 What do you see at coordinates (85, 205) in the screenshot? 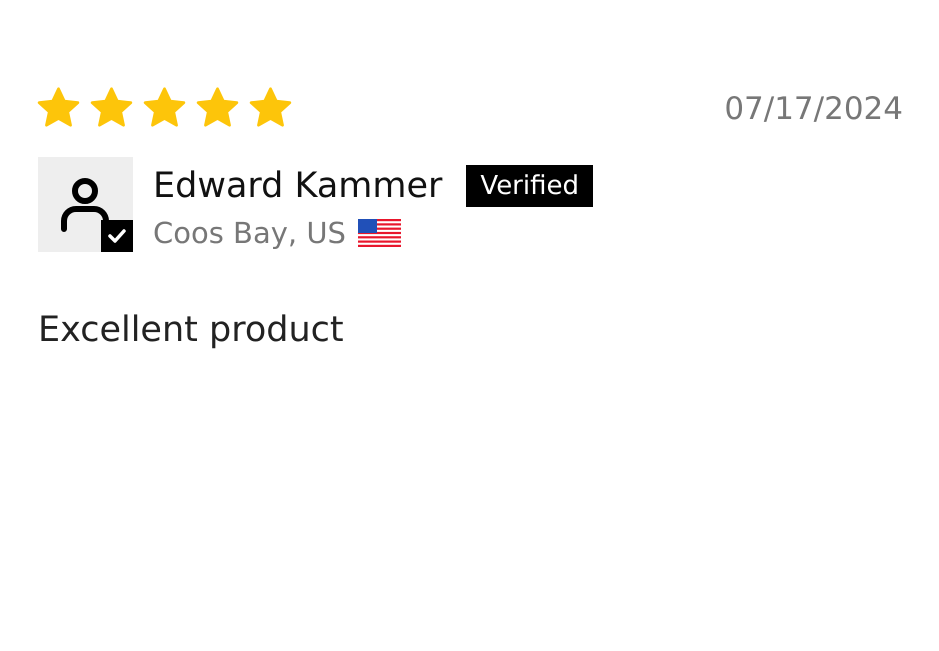
I see `person-icon` at bounding box center [85, 205].